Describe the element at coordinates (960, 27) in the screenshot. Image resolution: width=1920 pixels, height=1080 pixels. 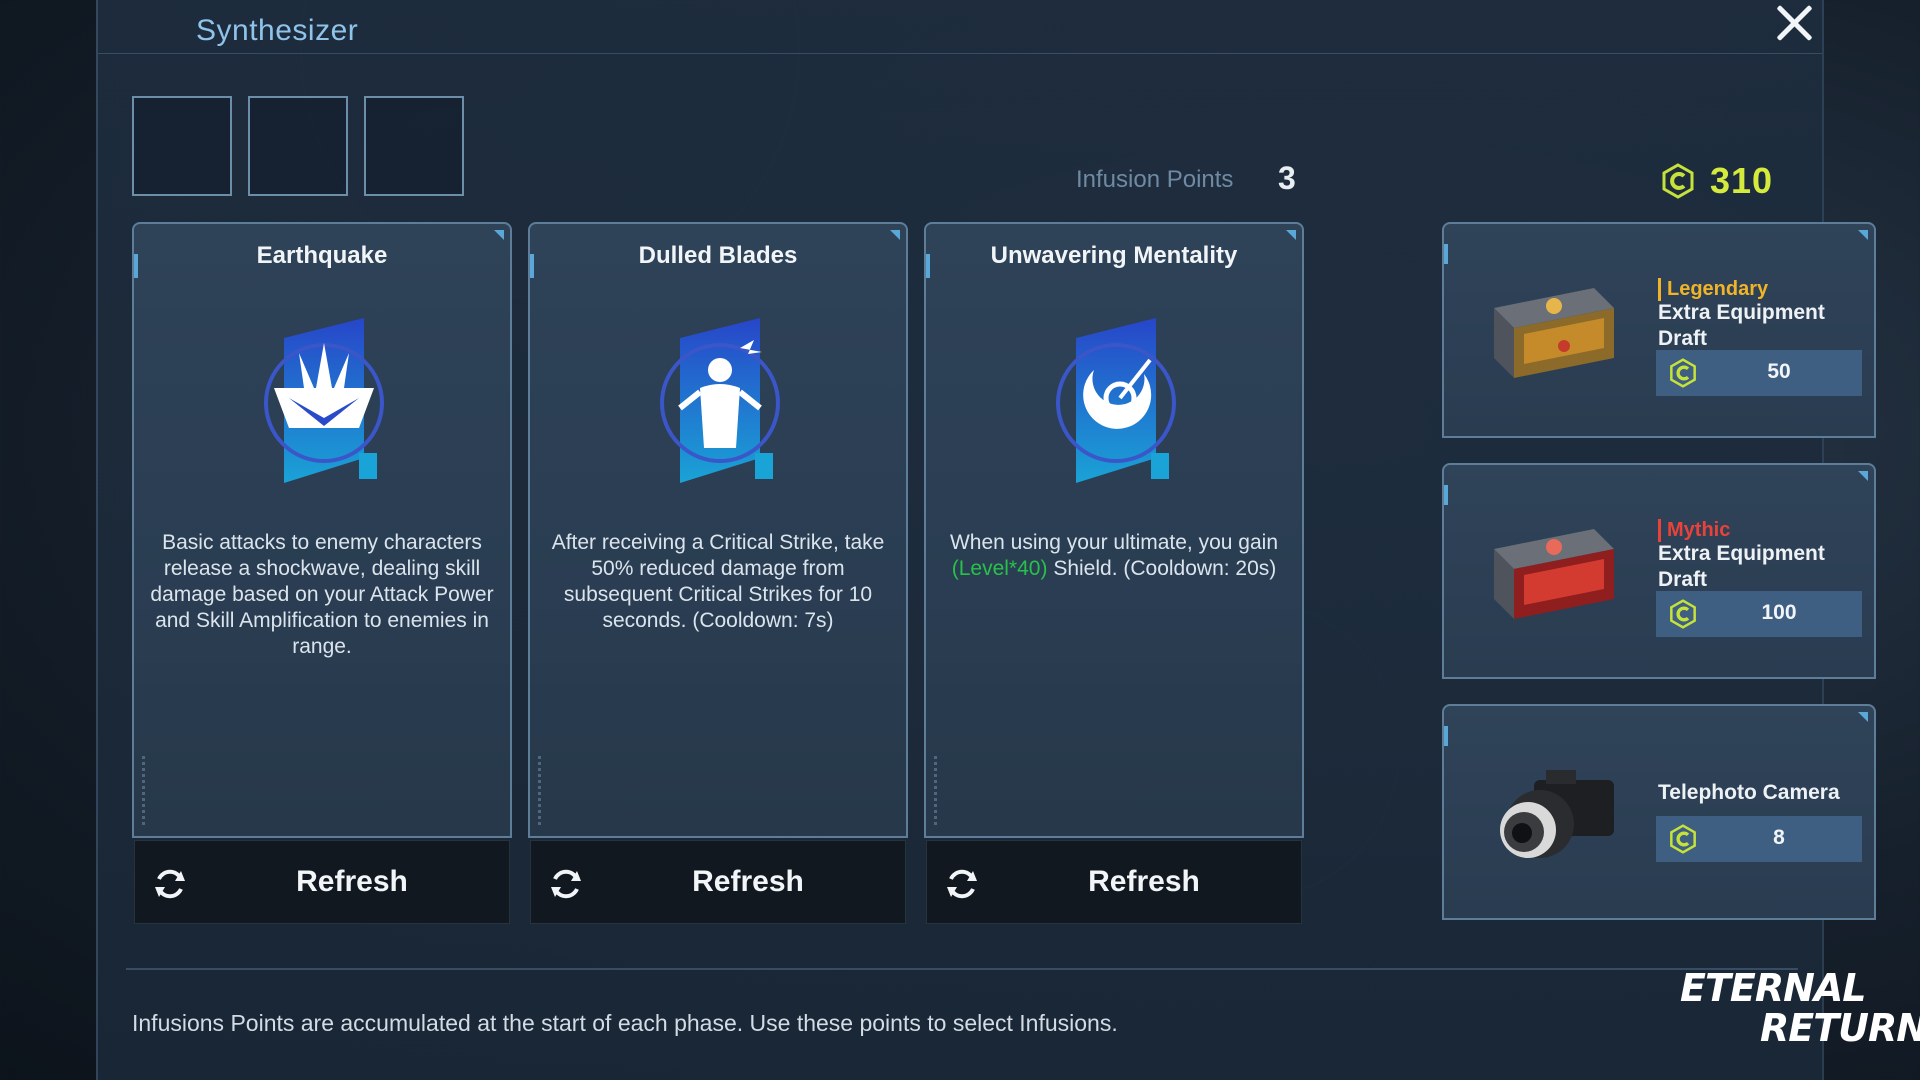
I see `title-bar: Synthesizer` at that location.